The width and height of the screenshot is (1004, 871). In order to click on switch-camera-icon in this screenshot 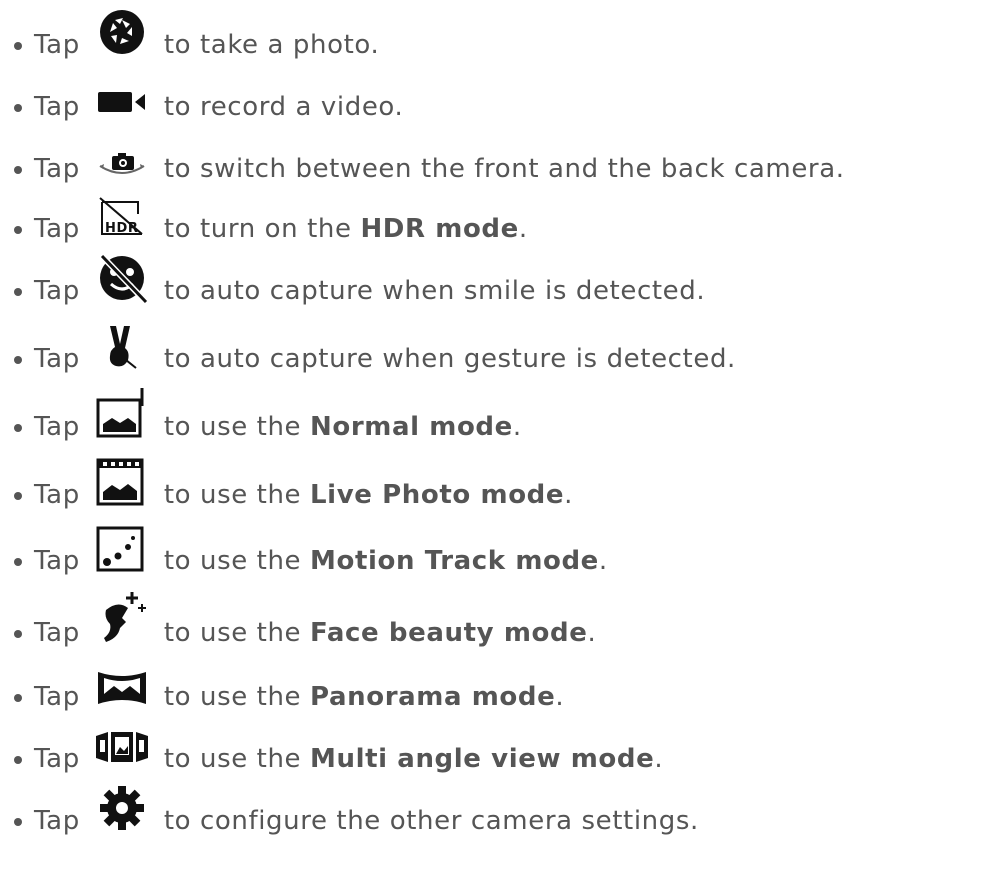, I will do `click(122, 154)`.